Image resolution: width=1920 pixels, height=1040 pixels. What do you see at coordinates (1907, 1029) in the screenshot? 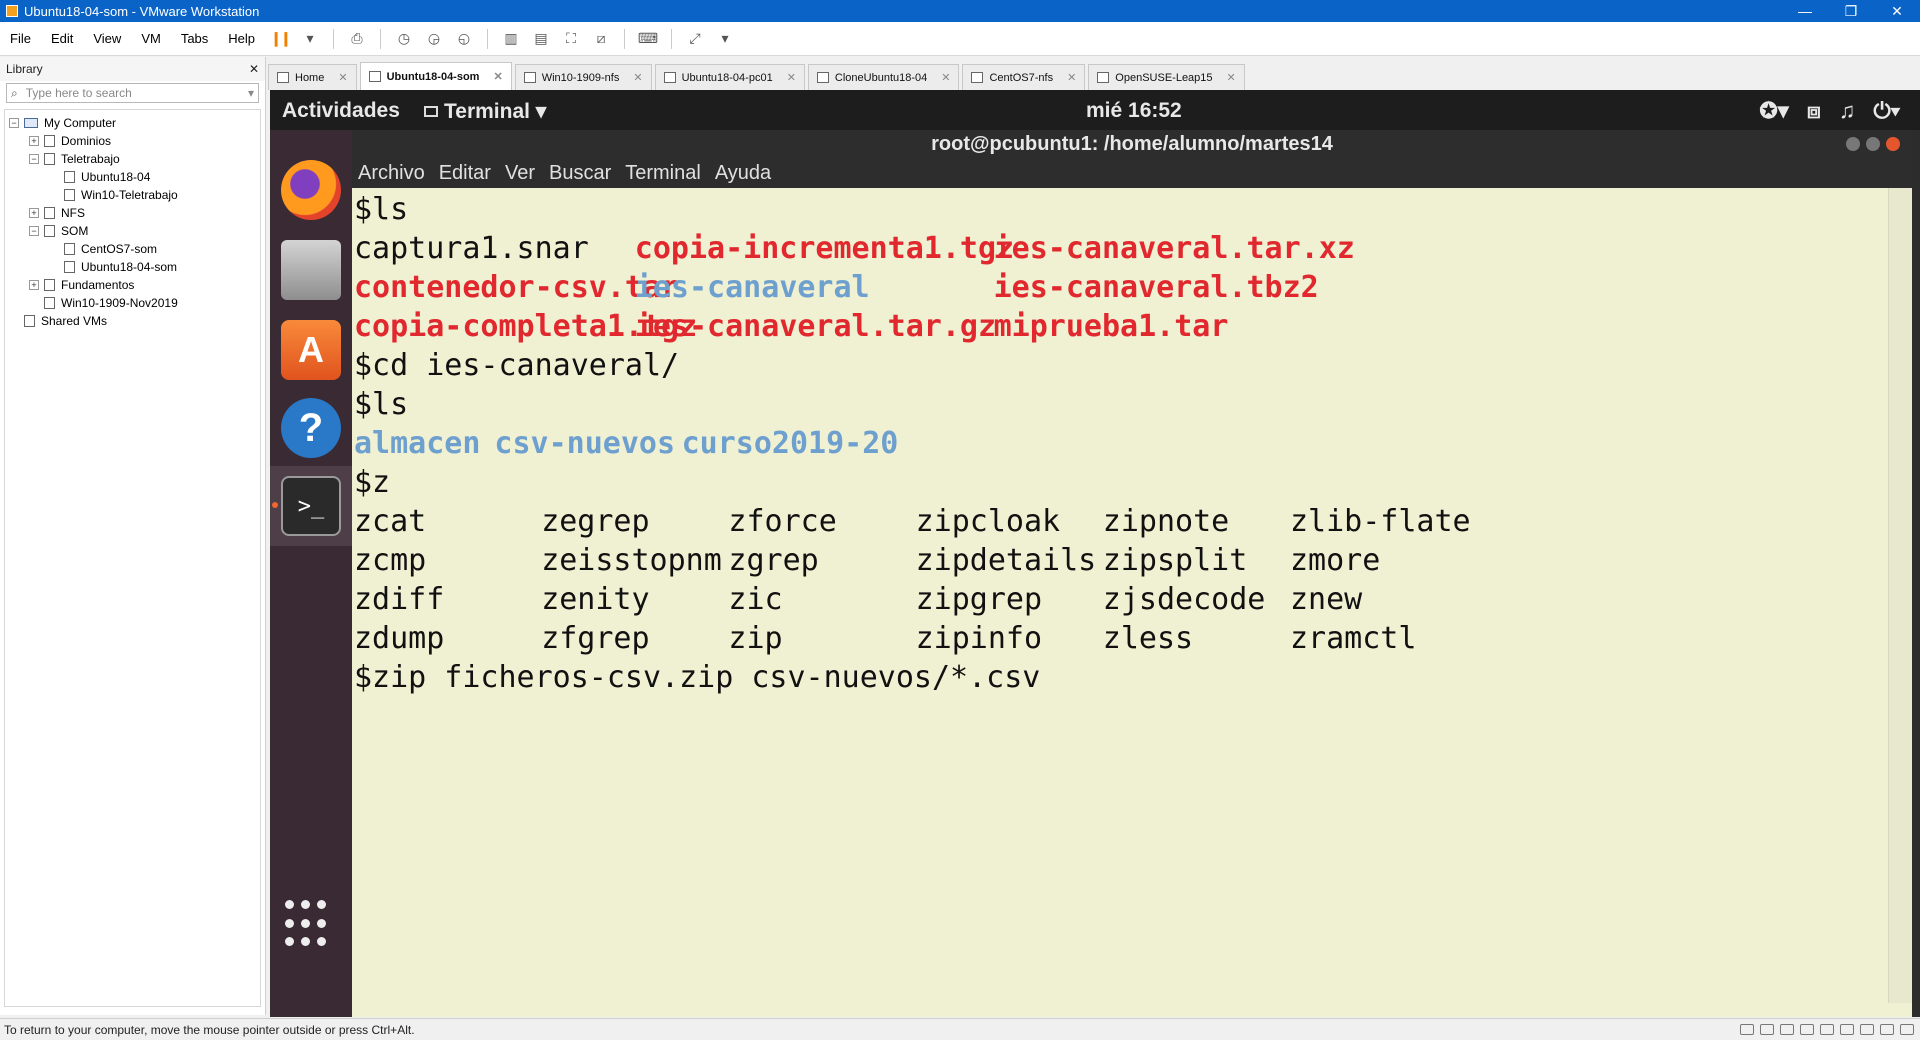
I see `message-log-icon` at bounding box center [1907, 1029].